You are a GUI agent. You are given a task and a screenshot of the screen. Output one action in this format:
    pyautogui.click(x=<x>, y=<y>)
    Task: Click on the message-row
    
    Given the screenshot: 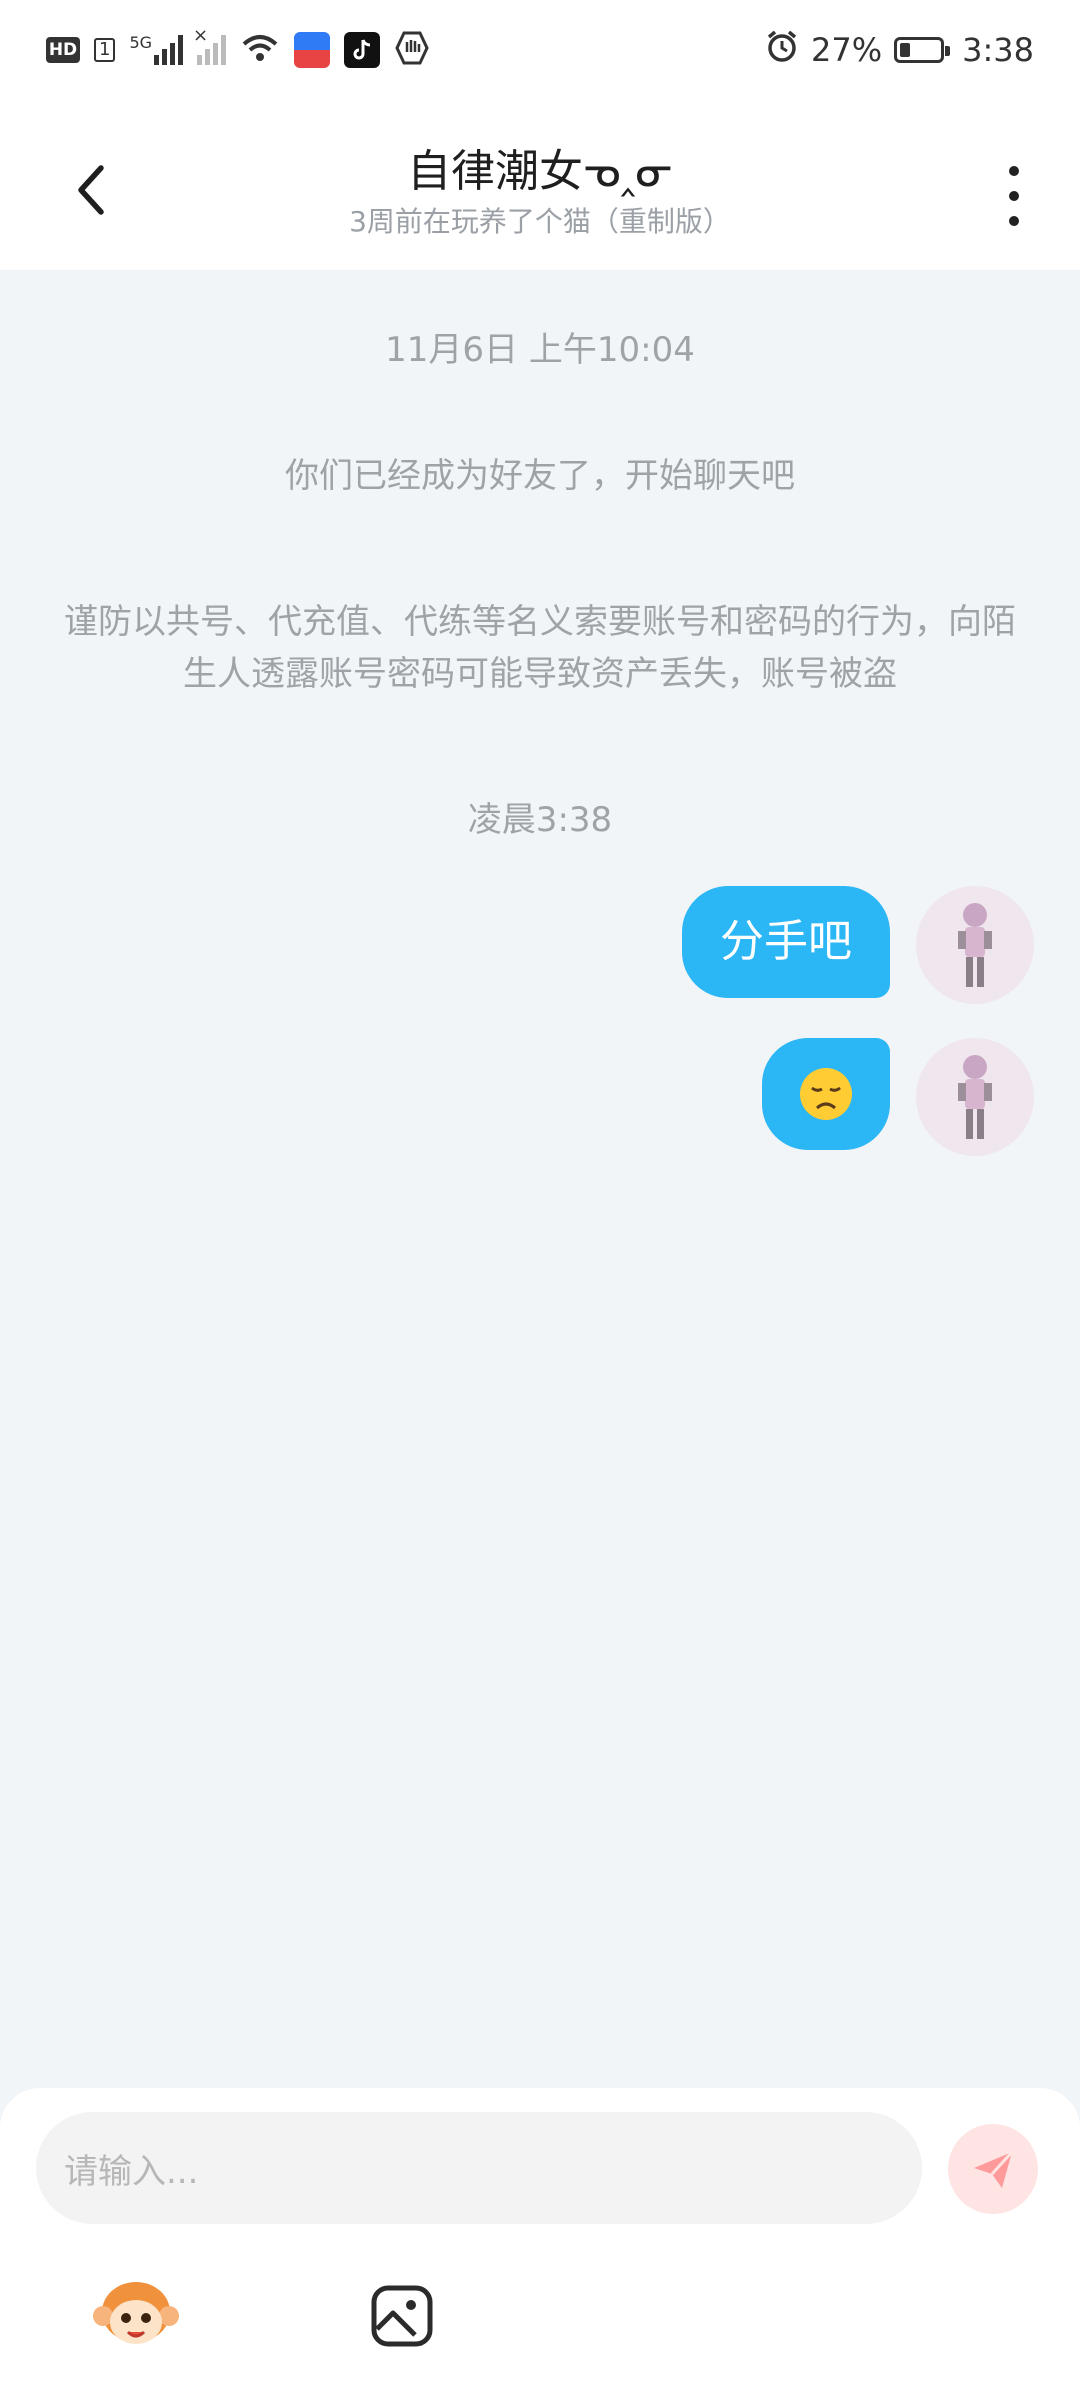 What is the action you would take?
    pyautogui.click(x=898, y=1097)
    